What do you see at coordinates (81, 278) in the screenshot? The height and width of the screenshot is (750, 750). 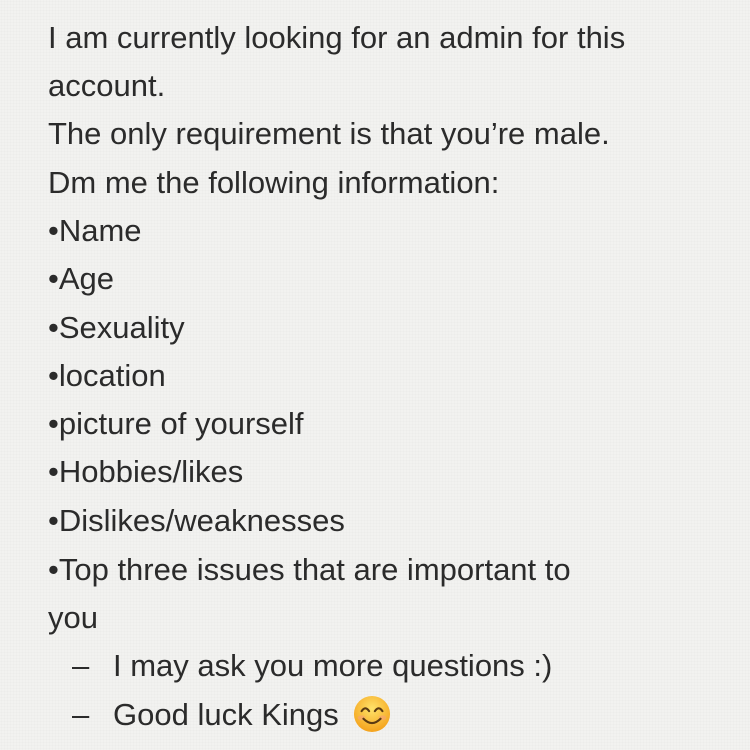 I see `list-item: •Age` at bounding box center [81, 278].